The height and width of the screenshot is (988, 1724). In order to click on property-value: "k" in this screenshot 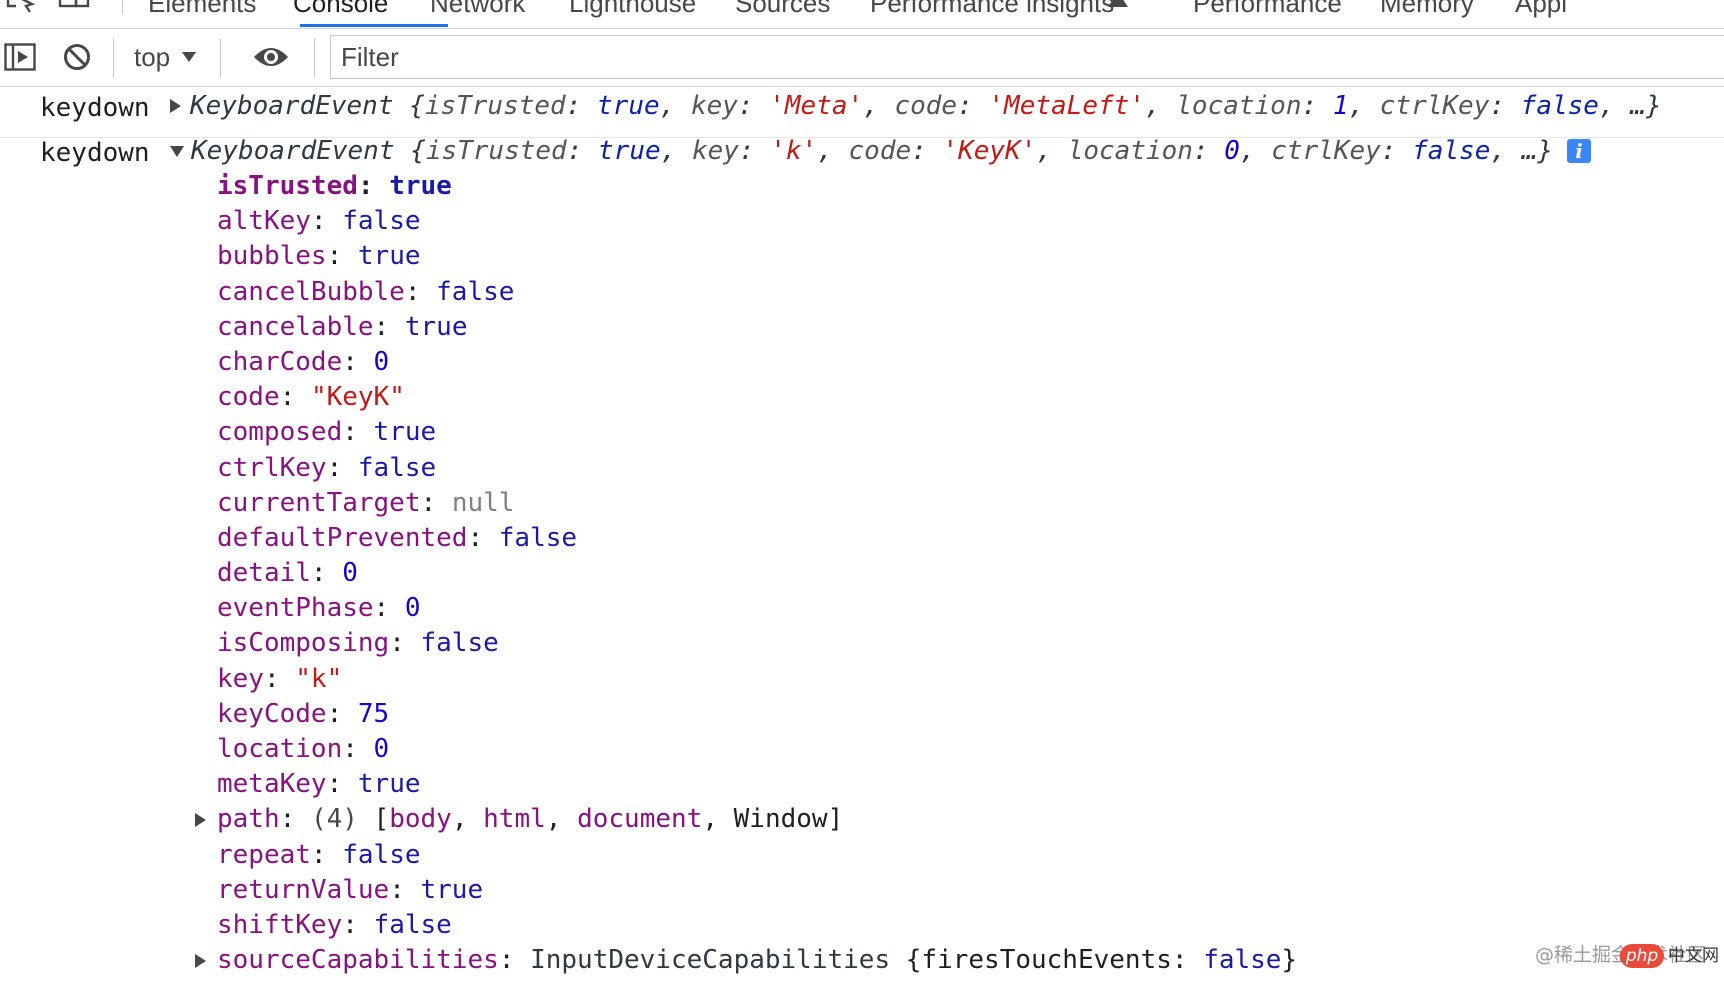, I will do `click(319, 678)`.